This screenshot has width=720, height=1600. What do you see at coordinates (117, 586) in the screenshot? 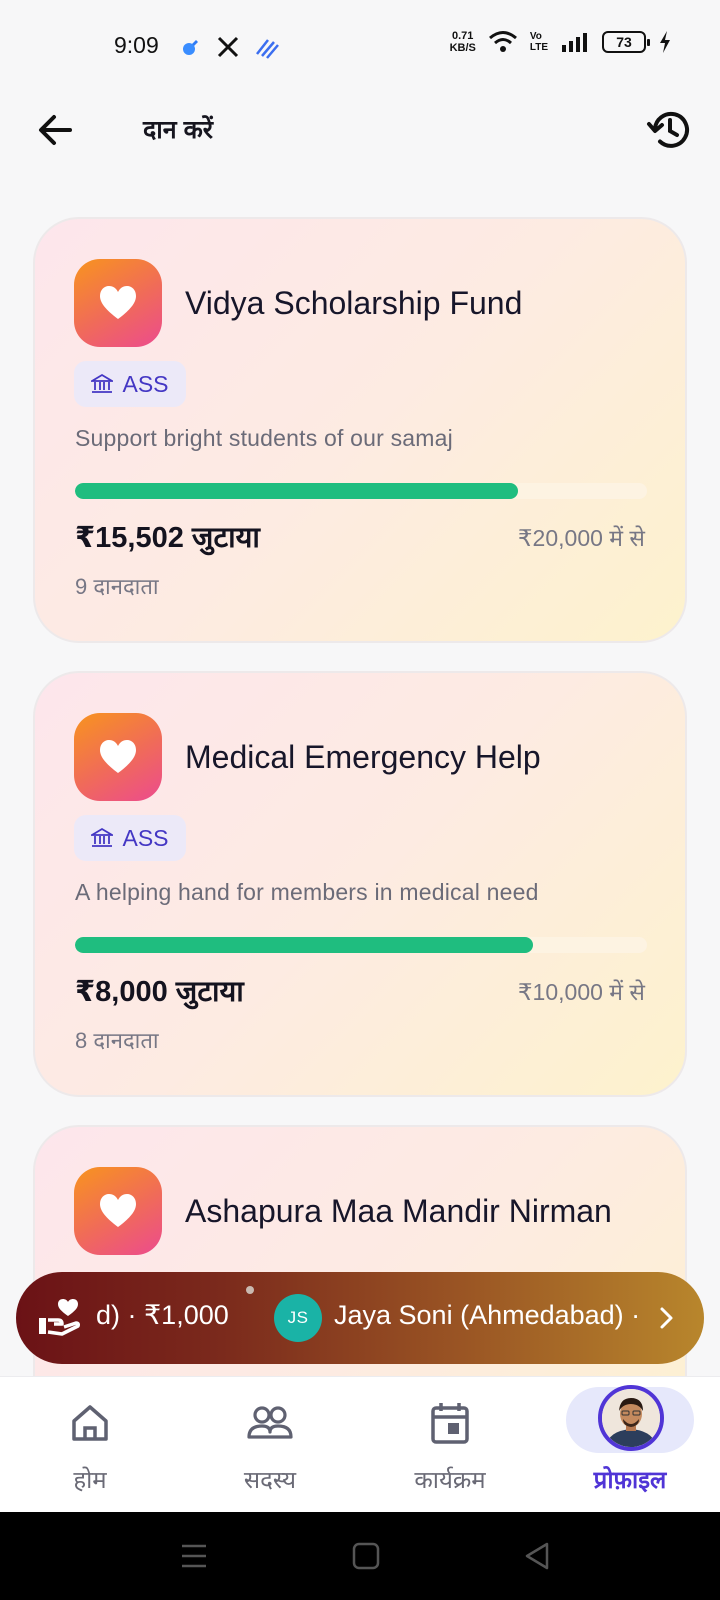
I see `donor-count: 9 दानदाता` at bounding box center [117, 586].